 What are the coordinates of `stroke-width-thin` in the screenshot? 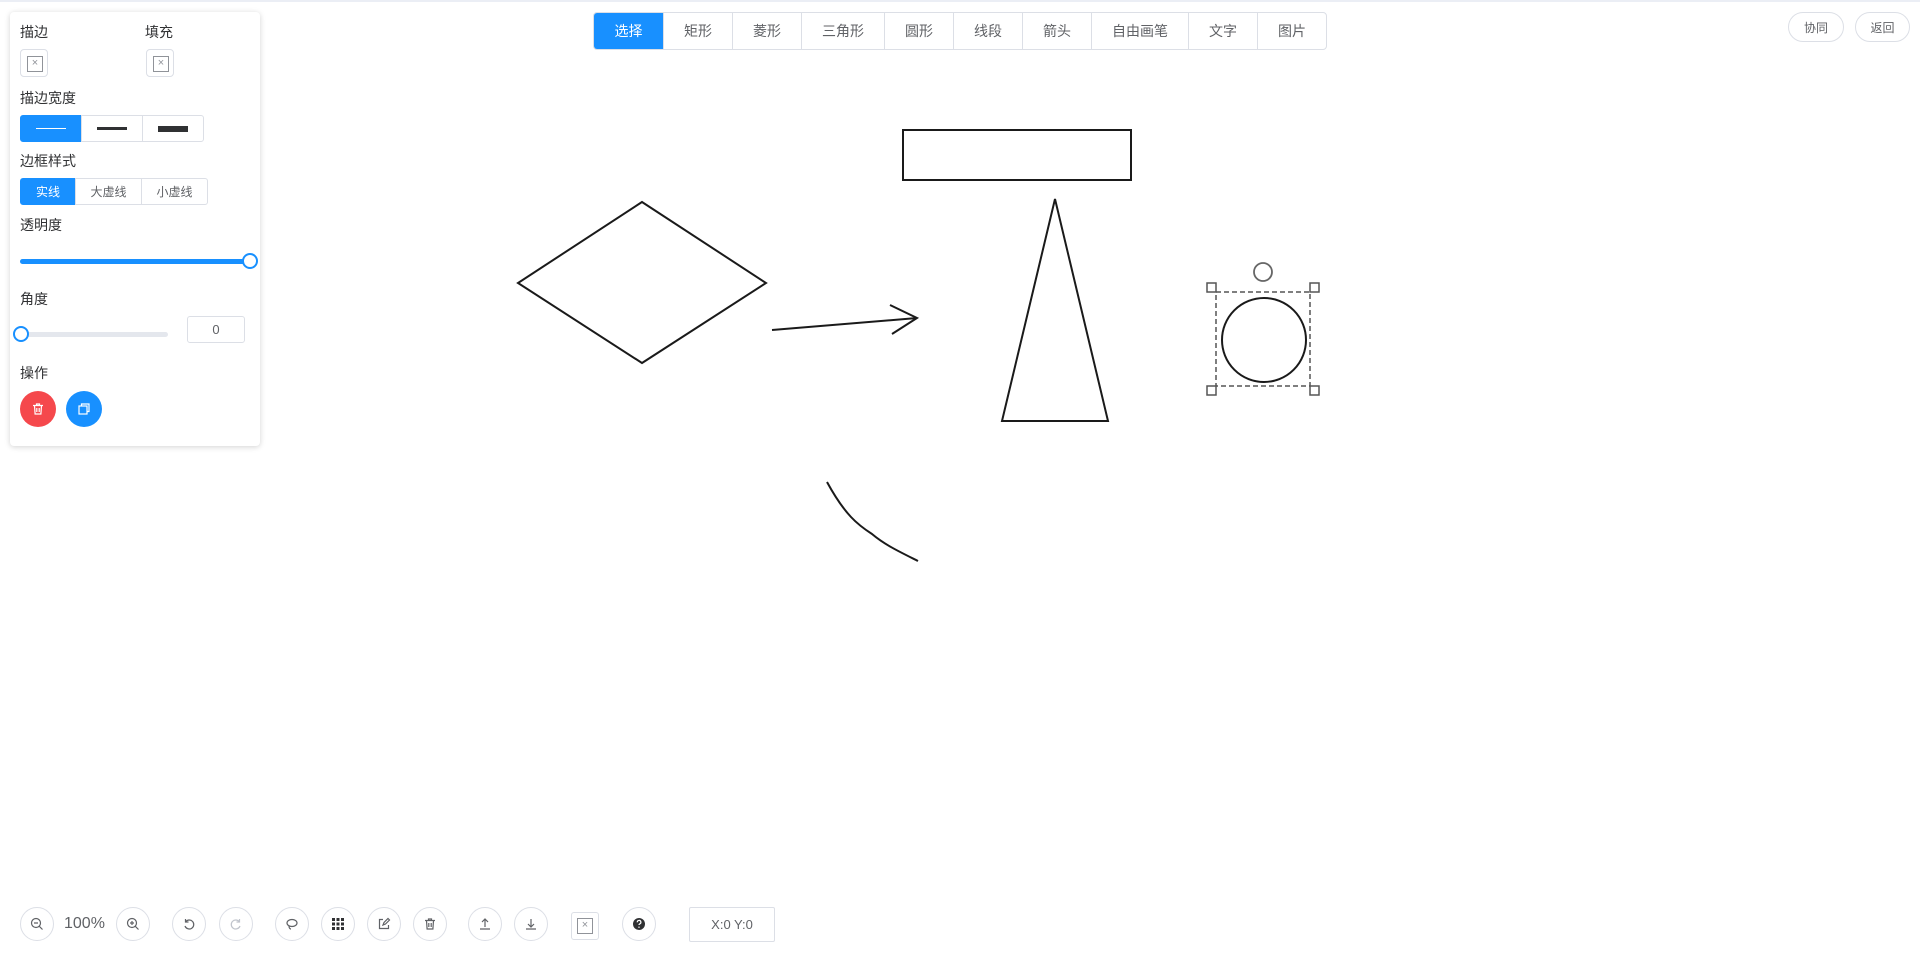 It's located at (51, 128).